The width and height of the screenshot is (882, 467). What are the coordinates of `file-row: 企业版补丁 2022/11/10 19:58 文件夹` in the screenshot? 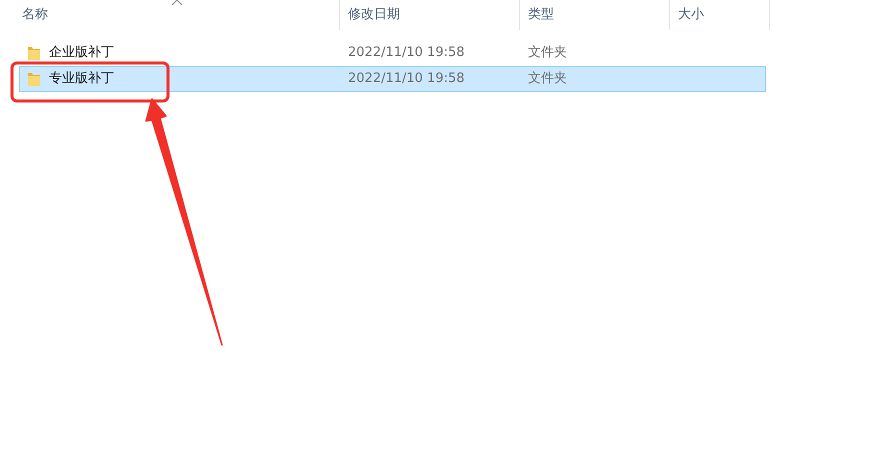 It's located at (392, 53).